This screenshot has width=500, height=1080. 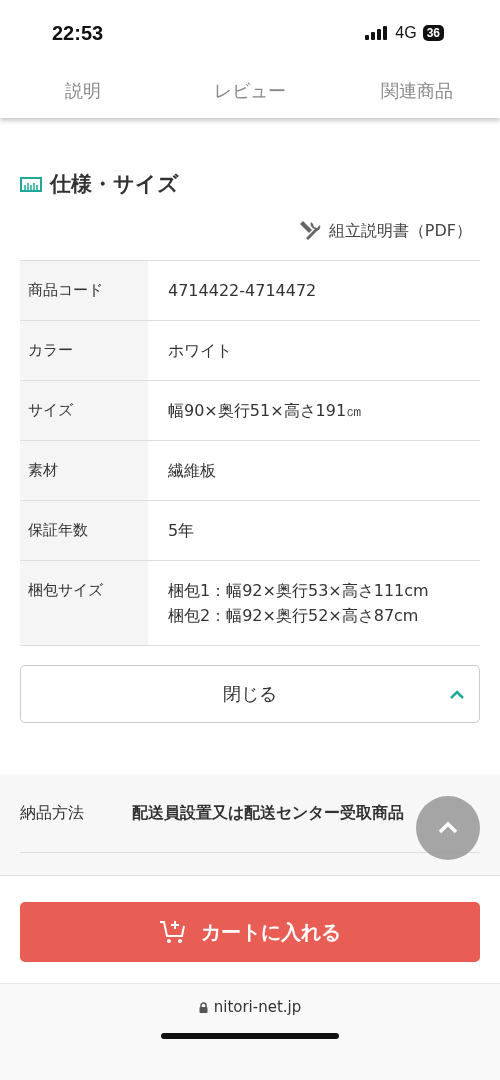 I want to click on spec-value: 繊維板, so click(x=192, y=471).